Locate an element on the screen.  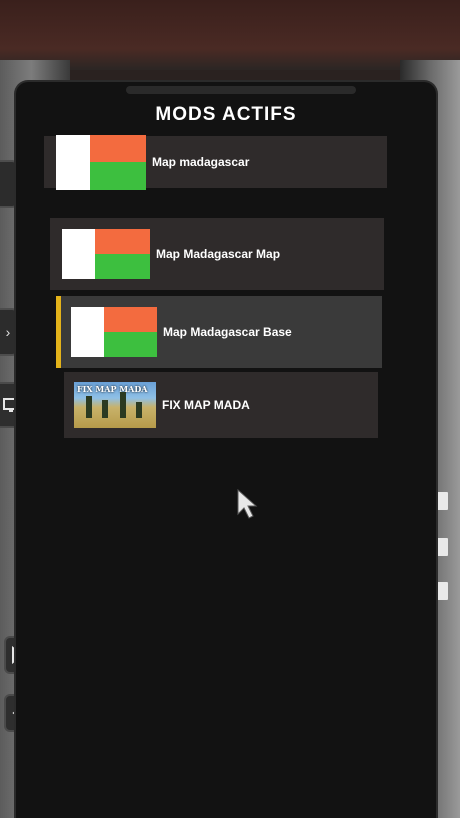
mod-item: Map madagascar is located at coordinates (215, 162).